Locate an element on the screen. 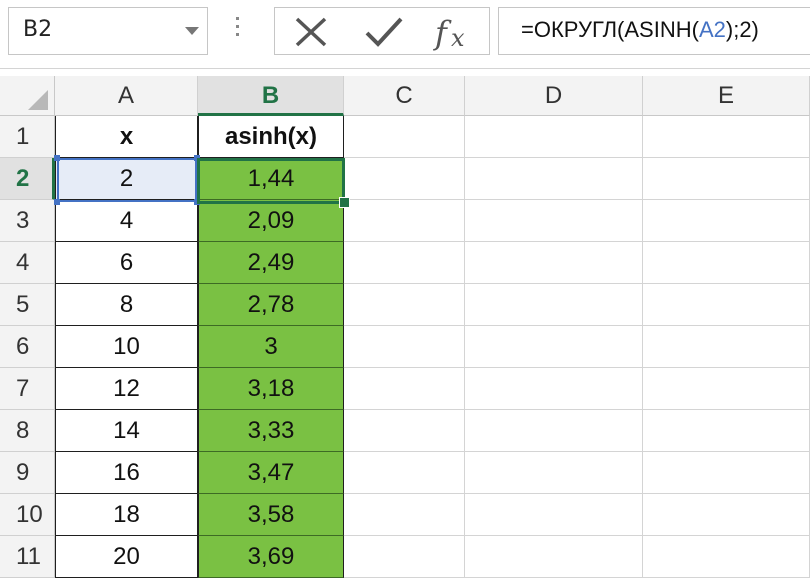 This screenshot has height=584, width=810. more-options-icon is located at coordinates (238, 30).